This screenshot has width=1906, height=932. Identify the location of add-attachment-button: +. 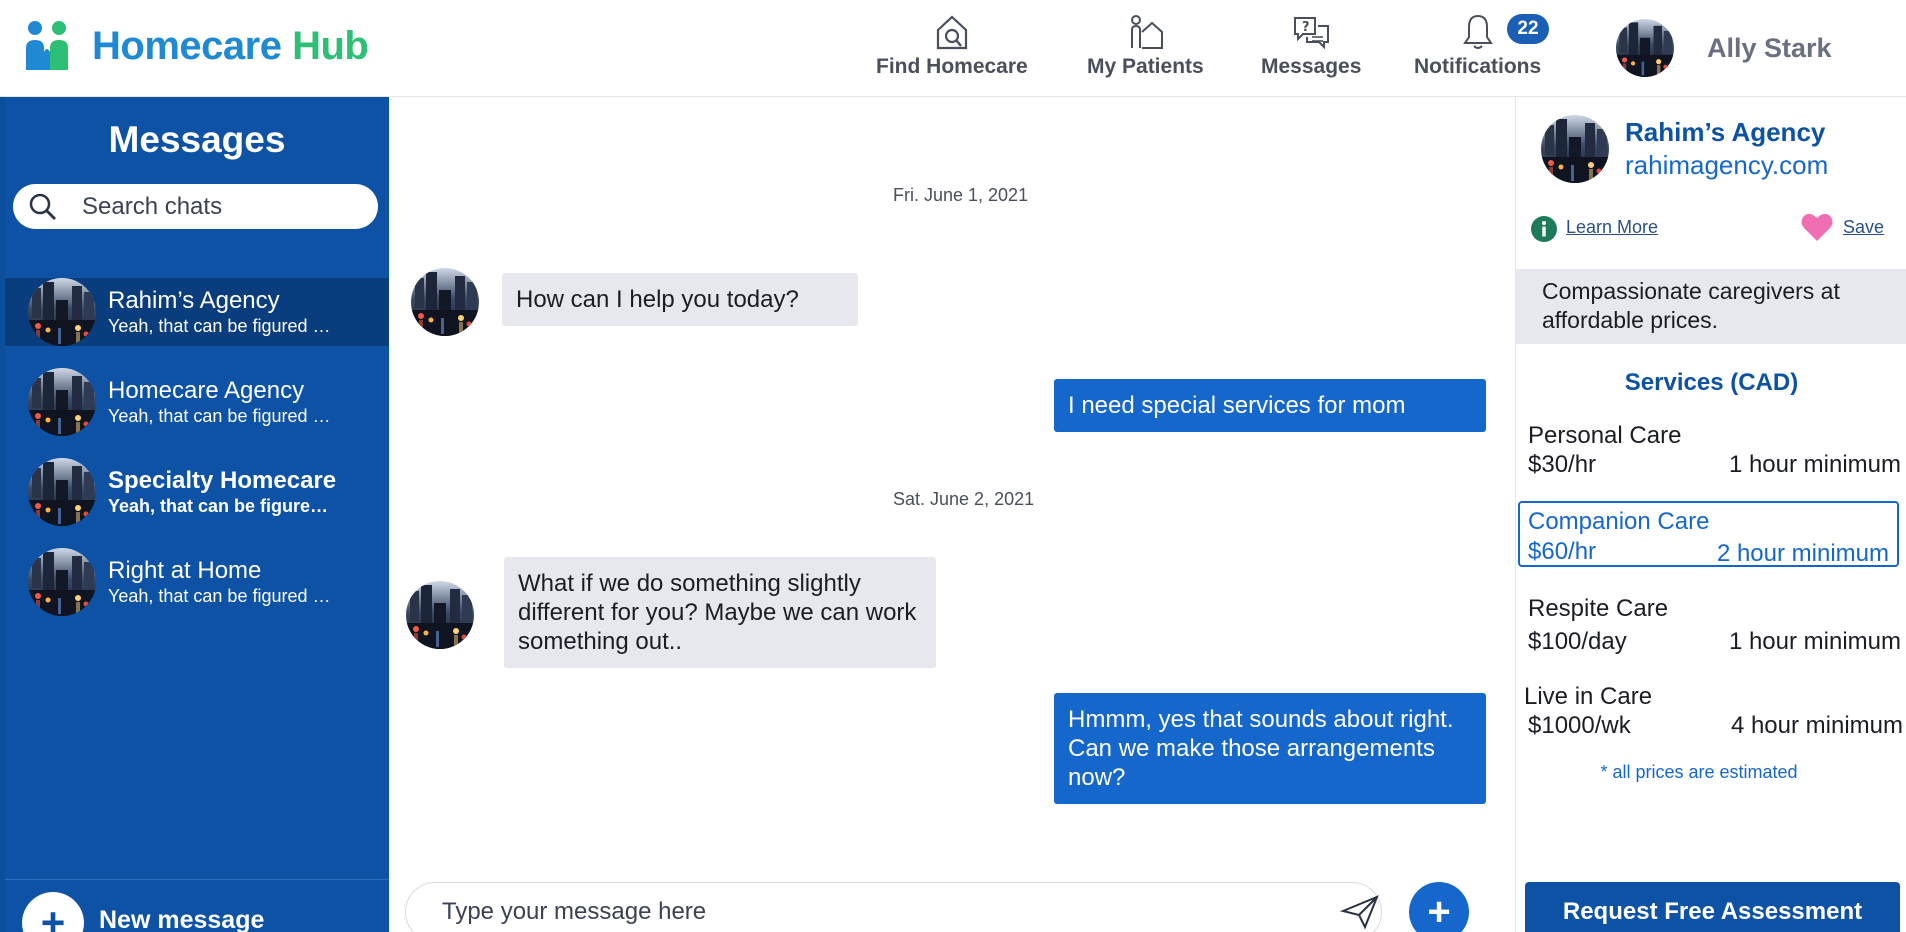
(1439, 907).